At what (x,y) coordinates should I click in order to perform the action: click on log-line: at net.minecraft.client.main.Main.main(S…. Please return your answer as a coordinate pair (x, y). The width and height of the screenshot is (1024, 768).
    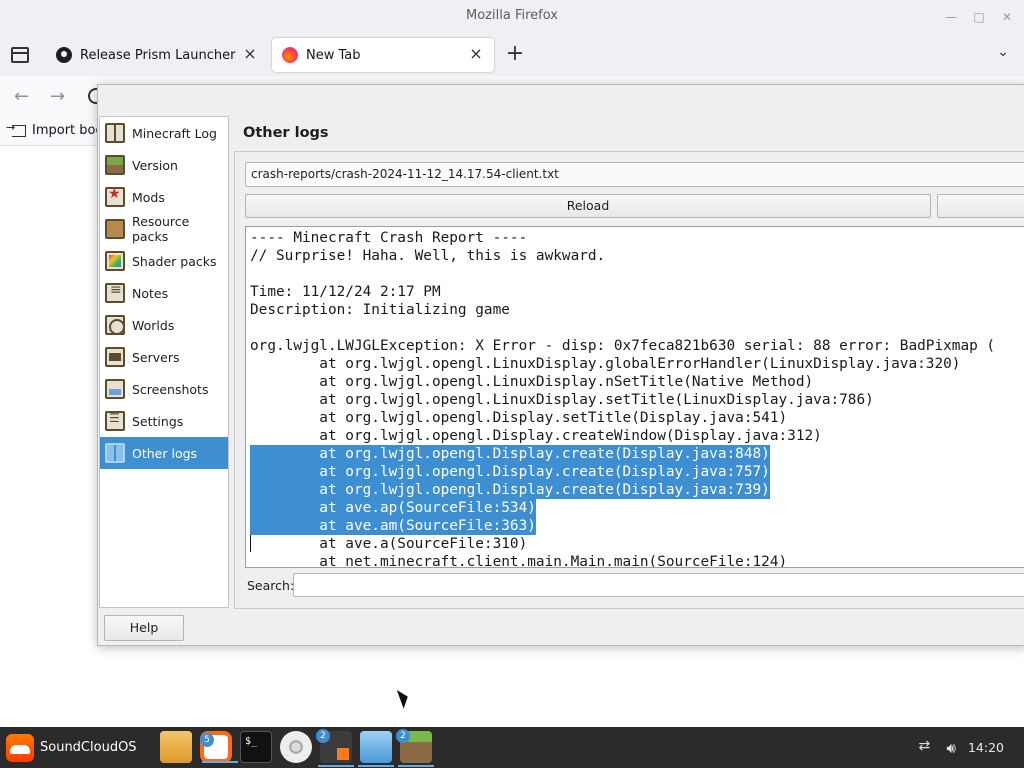
    Looking at the image, I should click on (637, 560).